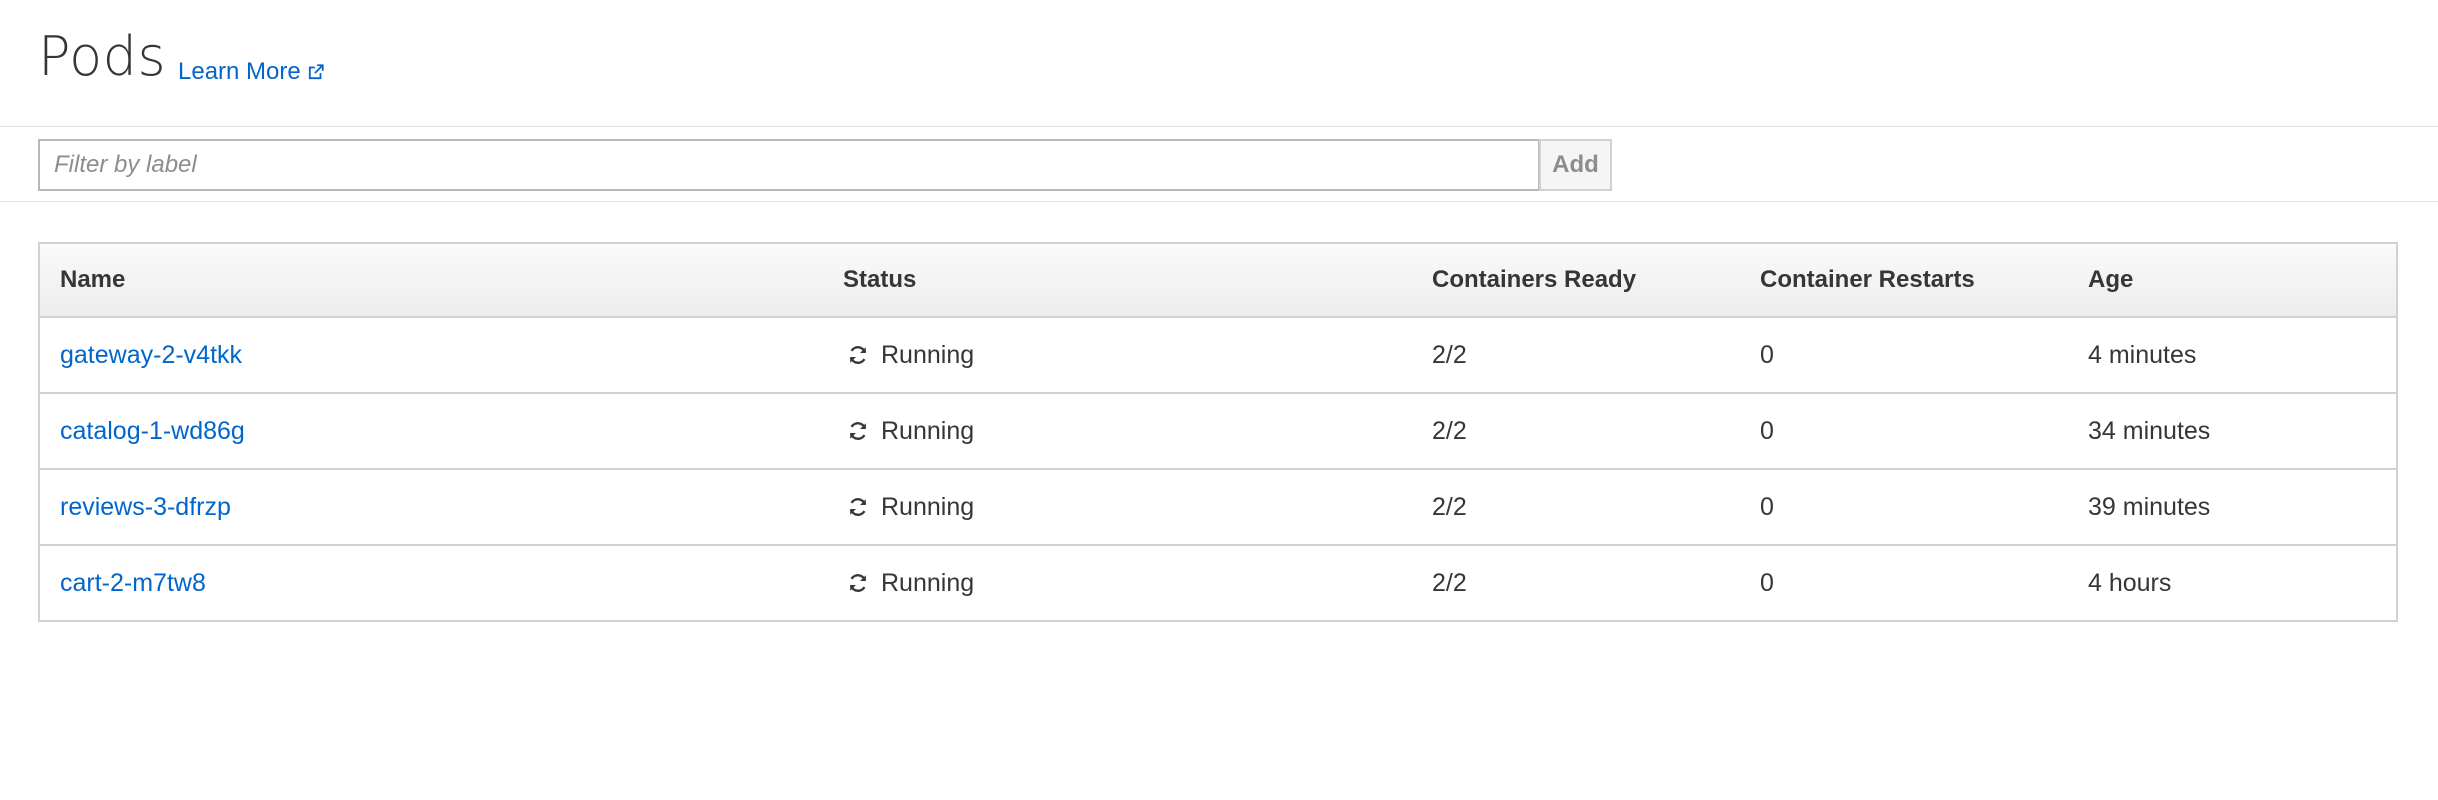  What do you see at coordinates (431, 280) in the screenshot?
I see `column-header-name: Name` at bounding box center [431, 280].